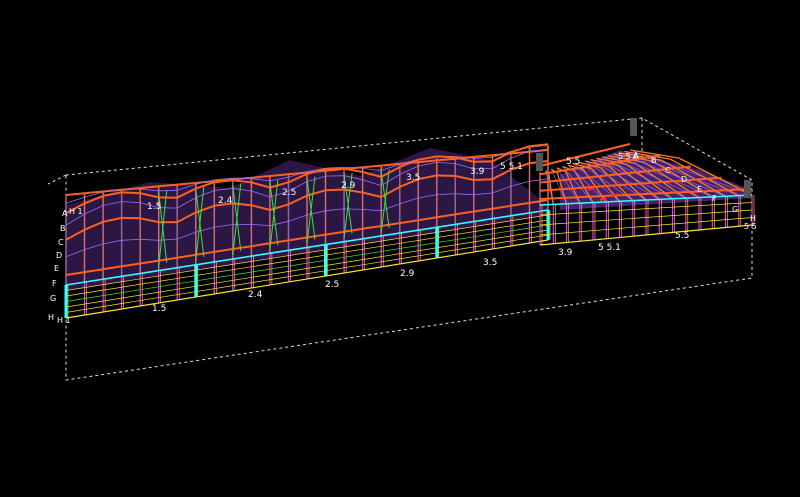 The width and height of the screenshot is (800, 497). What do you see at coordinates (477, 172) in the screenshot?
I see `axis-label: 3.9` at bounding box center [477, 172].